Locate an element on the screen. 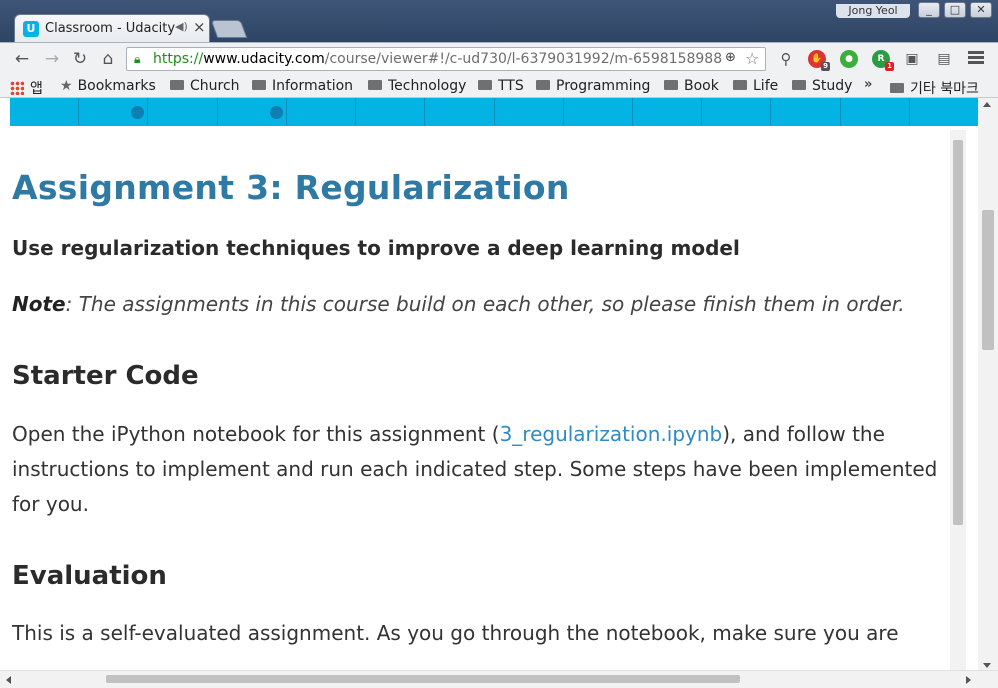 The width and height of the screenshot is (998, 688). zoom-icon: ⊕ is located at coordinates (730, 57).